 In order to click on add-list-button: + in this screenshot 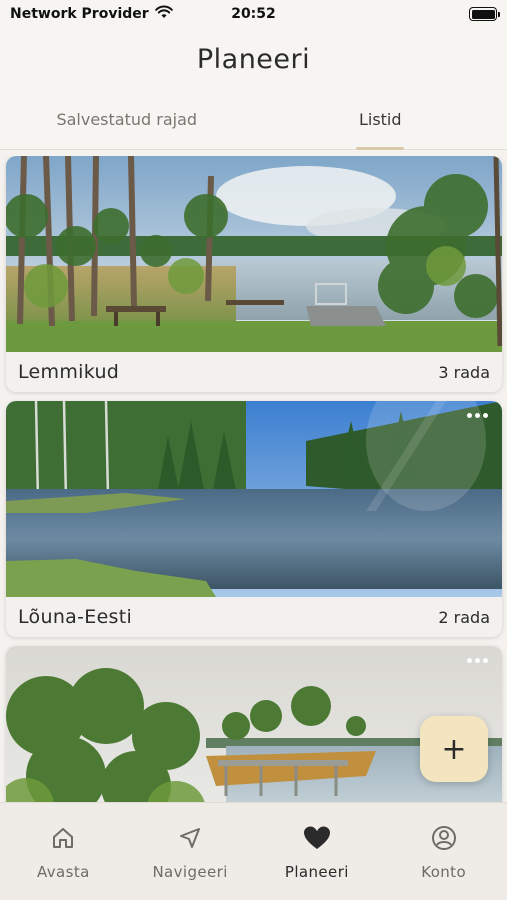, I will do `click(454, 749)`.